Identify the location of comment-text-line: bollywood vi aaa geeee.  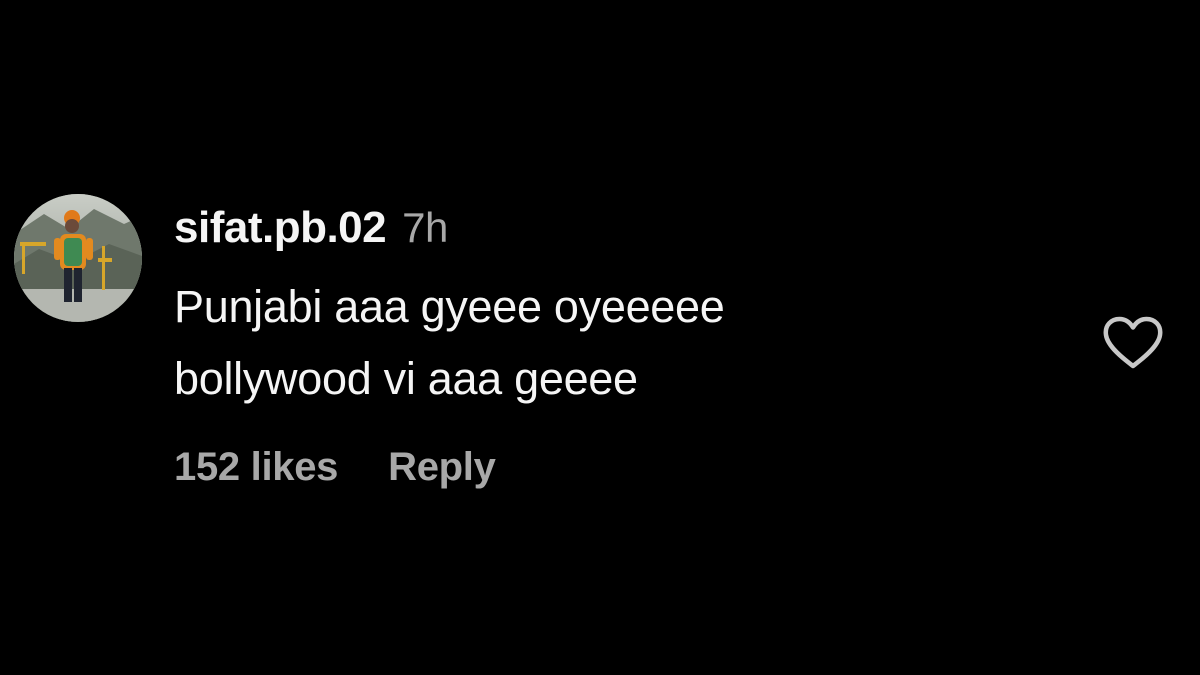
(406, 378).